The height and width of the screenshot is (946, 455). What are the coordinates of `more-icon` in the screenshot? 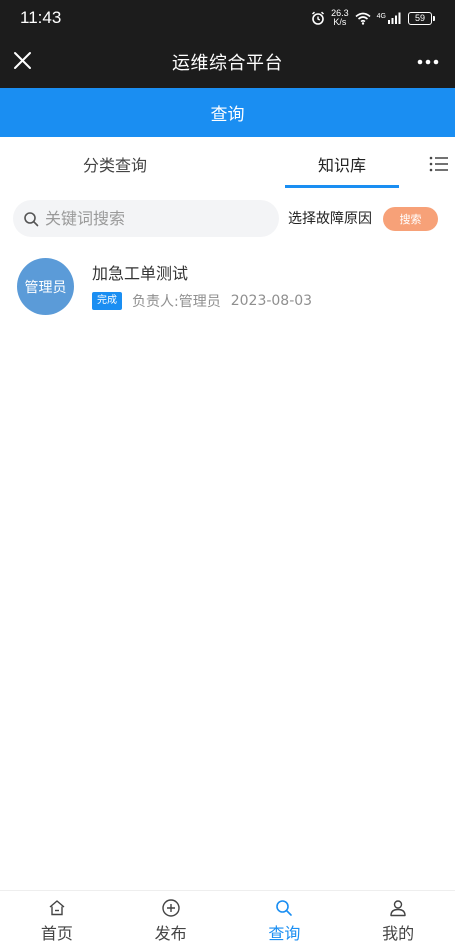 It's located at (428, 62).